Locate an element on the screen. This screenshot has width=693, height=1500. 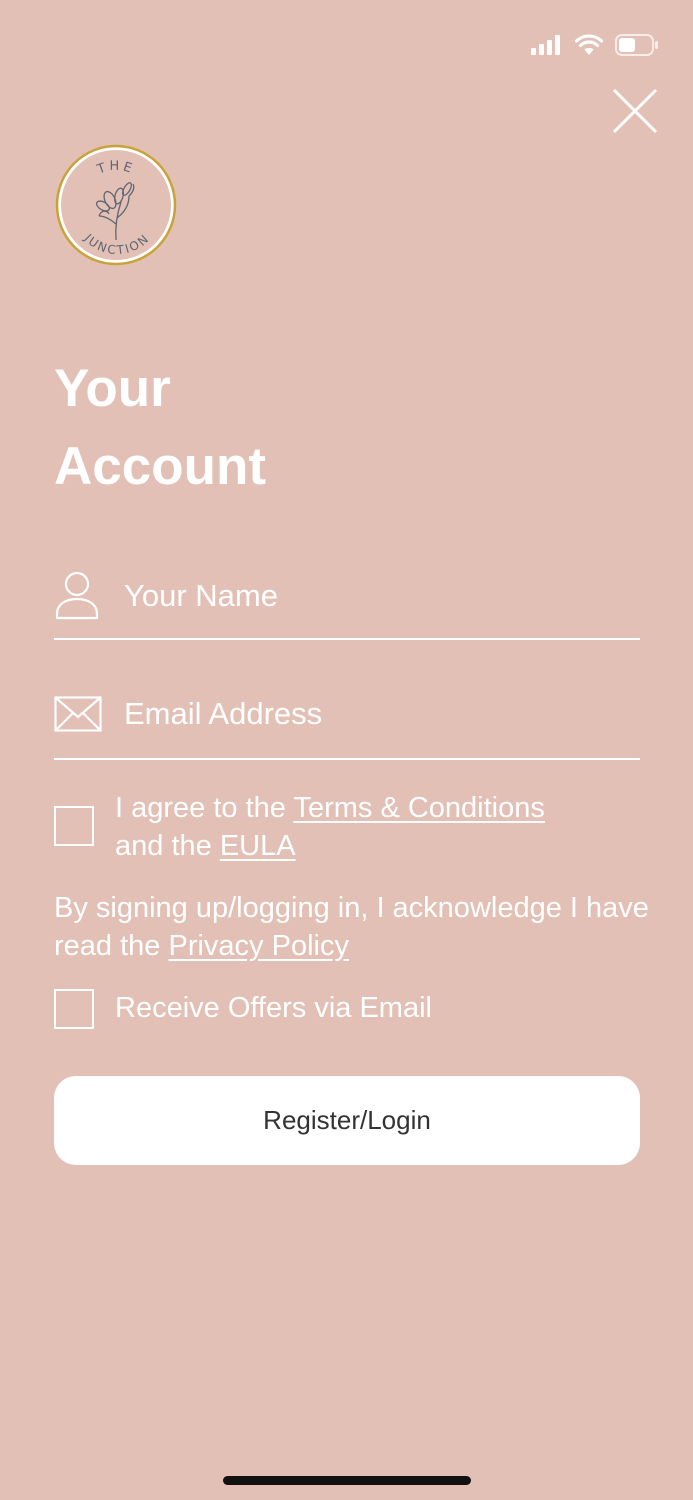
offers-label: Receive Offers via Email is located at coordinates (273, 1008).